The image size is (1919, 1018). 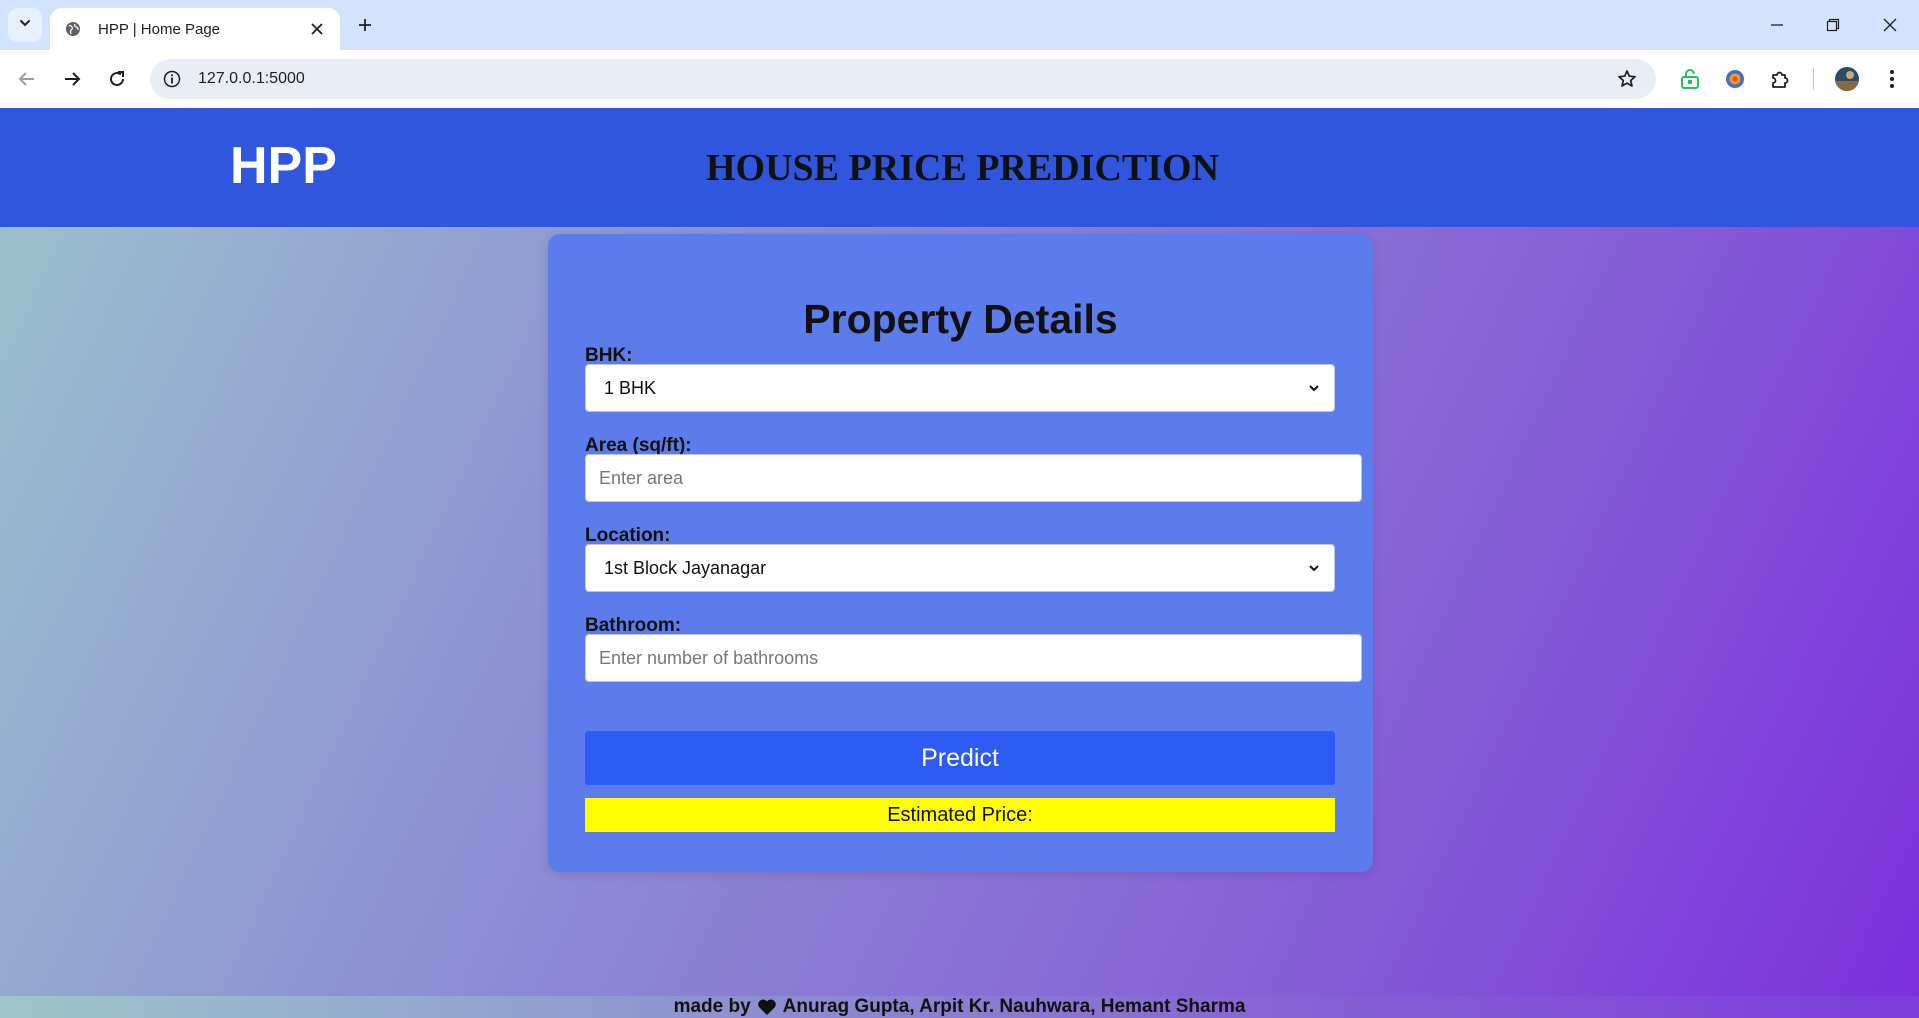 What do you see at coordinates (973, 478) in the screenshot?
I see `area-input` at bounding box center [973, 478].